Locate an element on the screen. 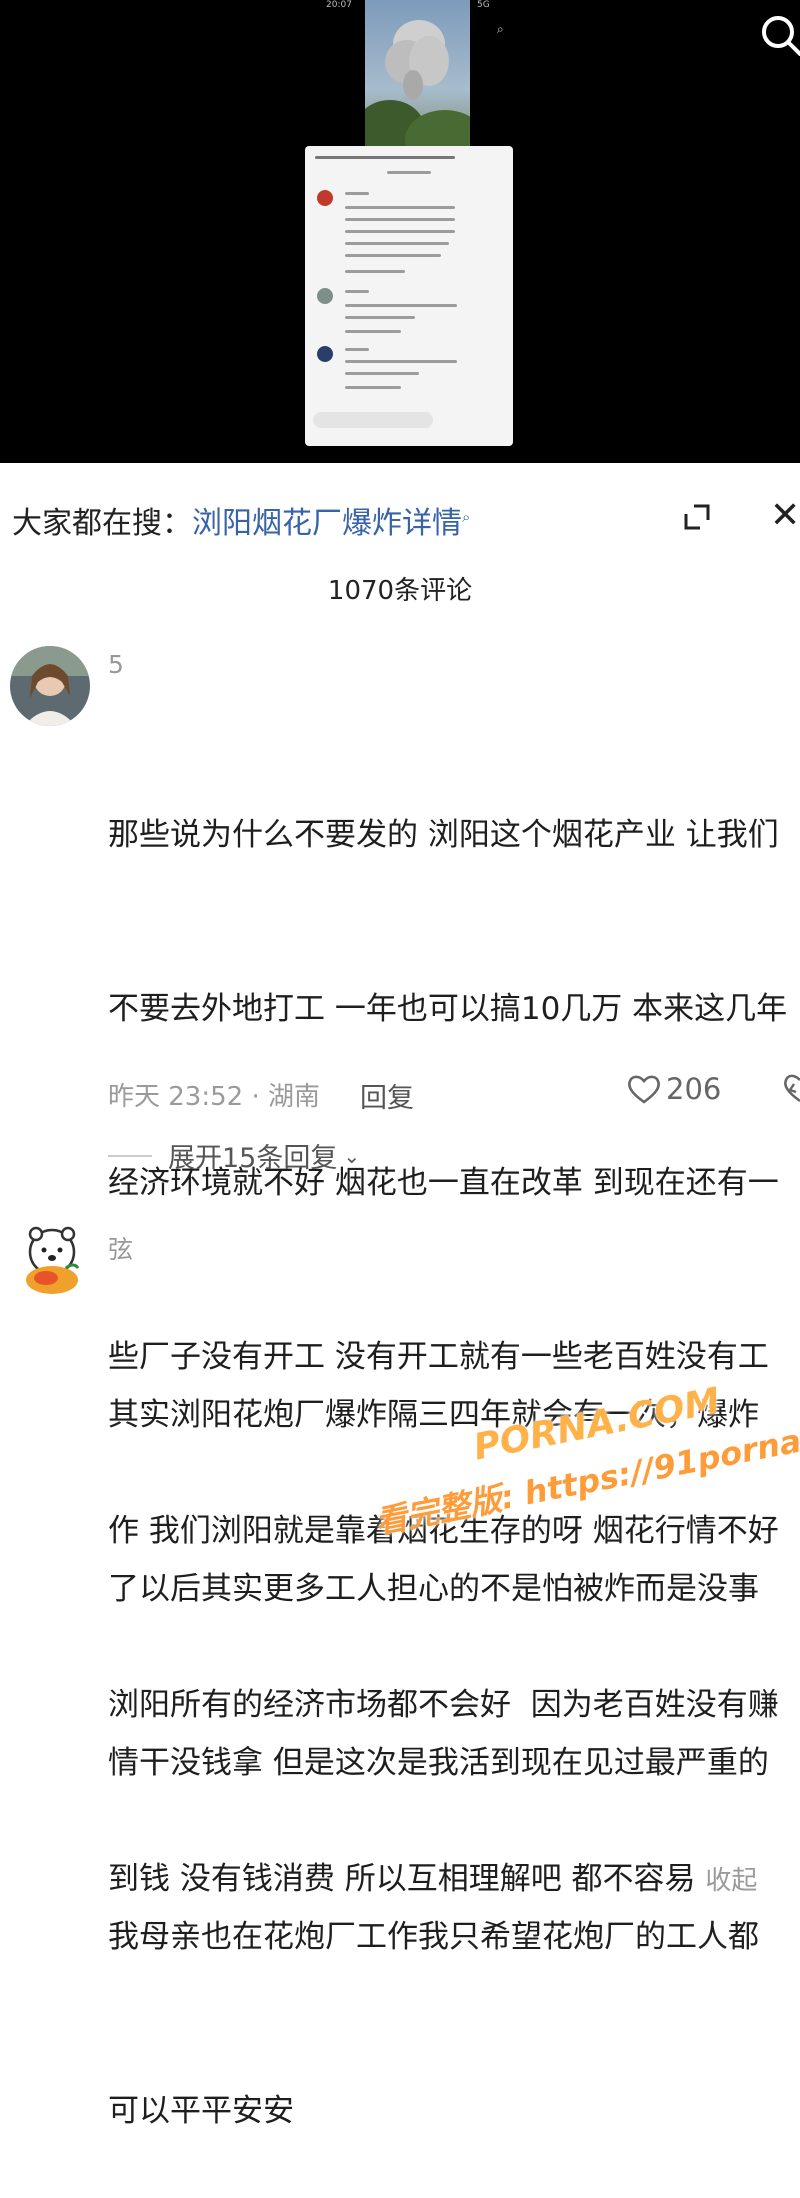  divider-line is located at coordinates (130, 1155).